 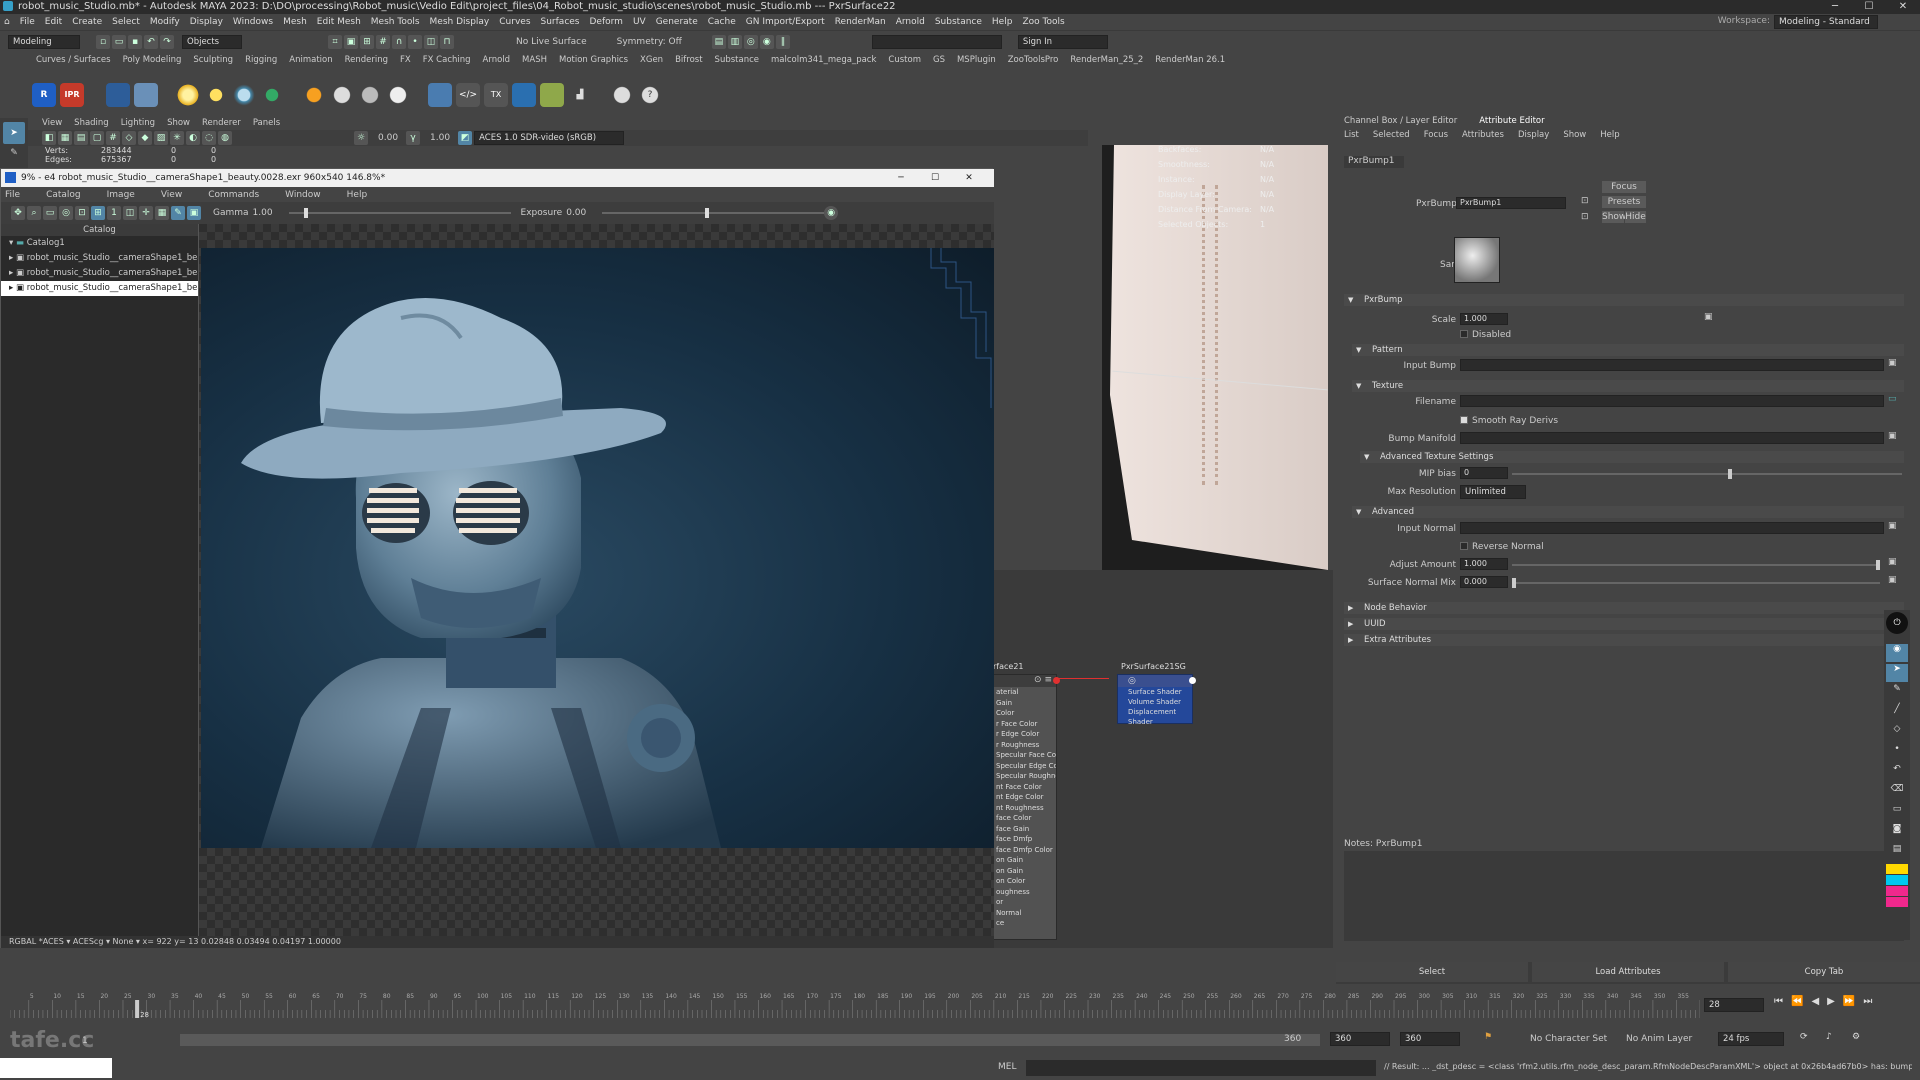 I want to click on render-settings-icon: ◎, so click(x=750, y=41).